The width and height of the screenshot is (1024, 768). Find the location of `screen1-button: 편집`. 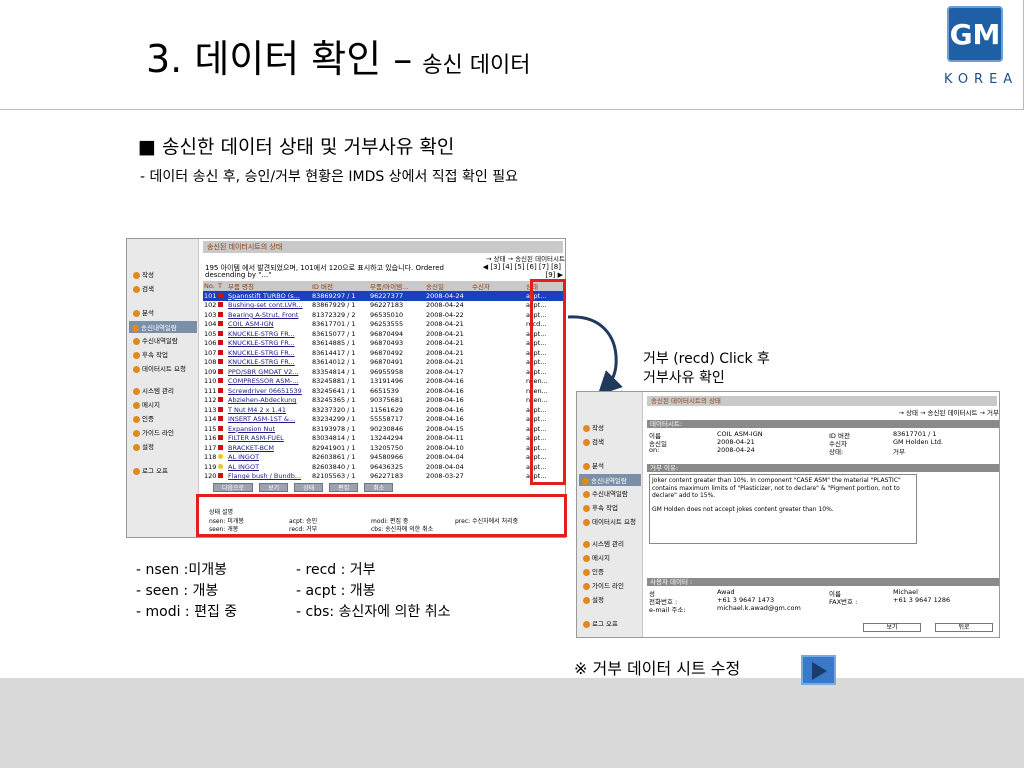

screen1-button: 편집 is located at coordinates (344, 487).